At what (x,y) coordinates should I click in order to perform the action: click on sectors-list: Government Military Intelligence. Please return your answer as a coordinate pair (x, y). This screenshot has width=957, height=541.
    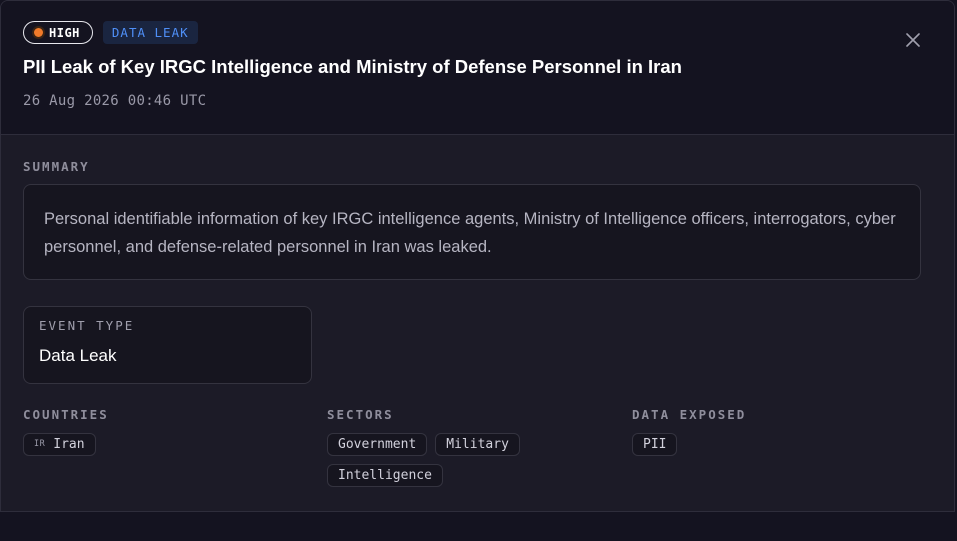
    Looking at the image, I should click on (457, 460).